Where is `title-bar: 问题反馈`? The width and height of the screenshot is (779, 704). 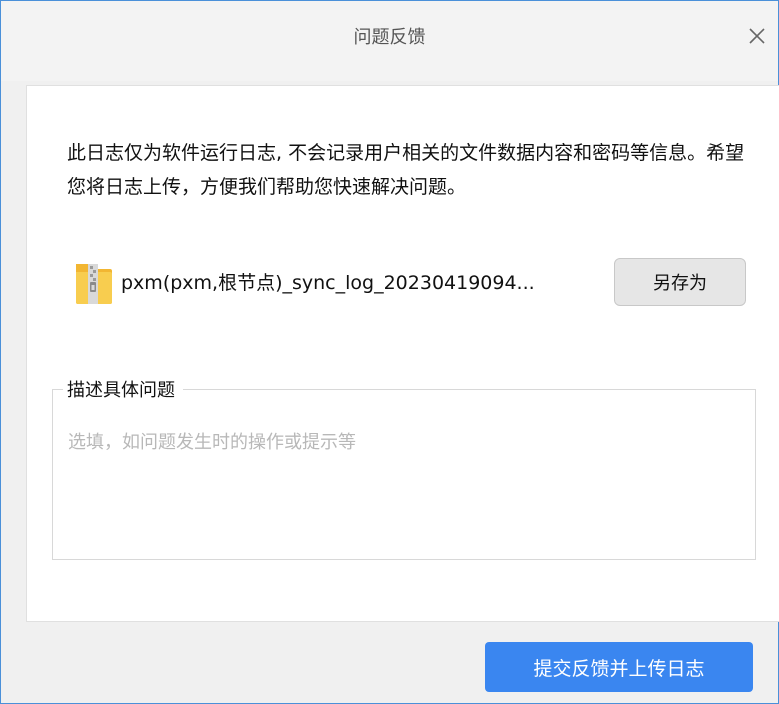
title-bar: 问题反馈 is located at coordinates (389, 41).